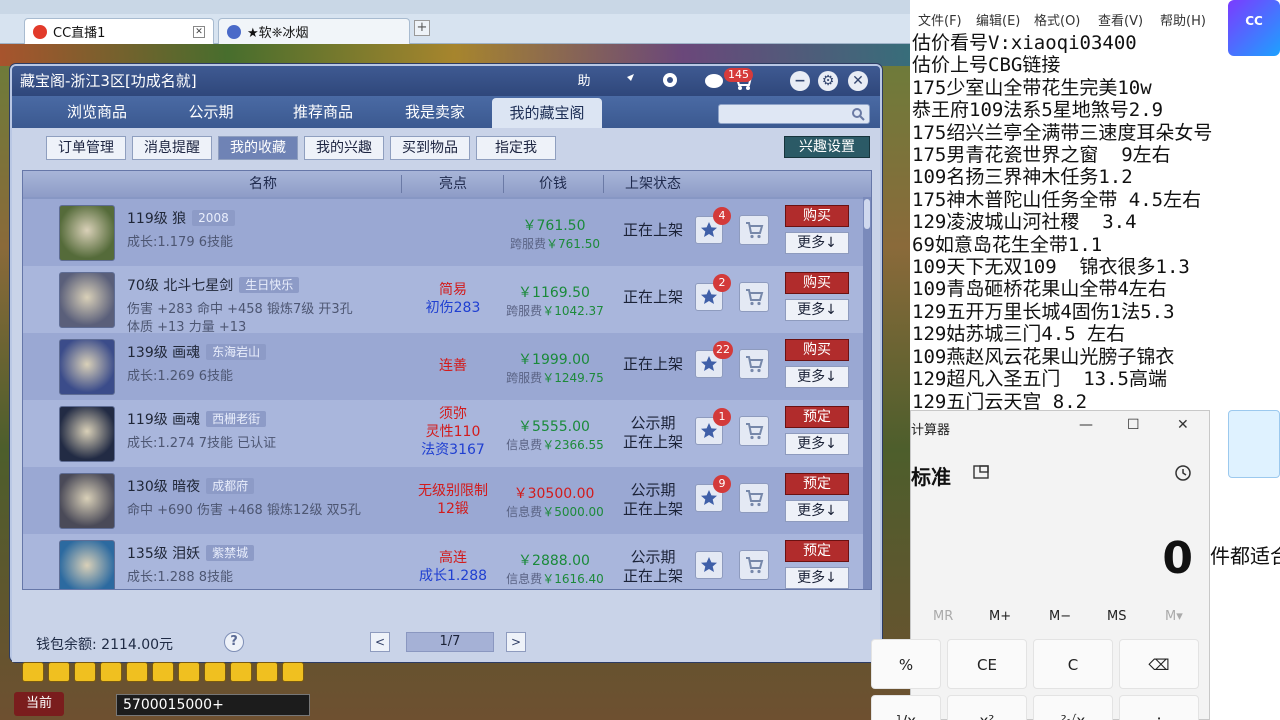 The width and height of the screenshot is (1280, 720). I want to click on wallet-balance: 钱包余额: 2114.00元, so click(105, 645).